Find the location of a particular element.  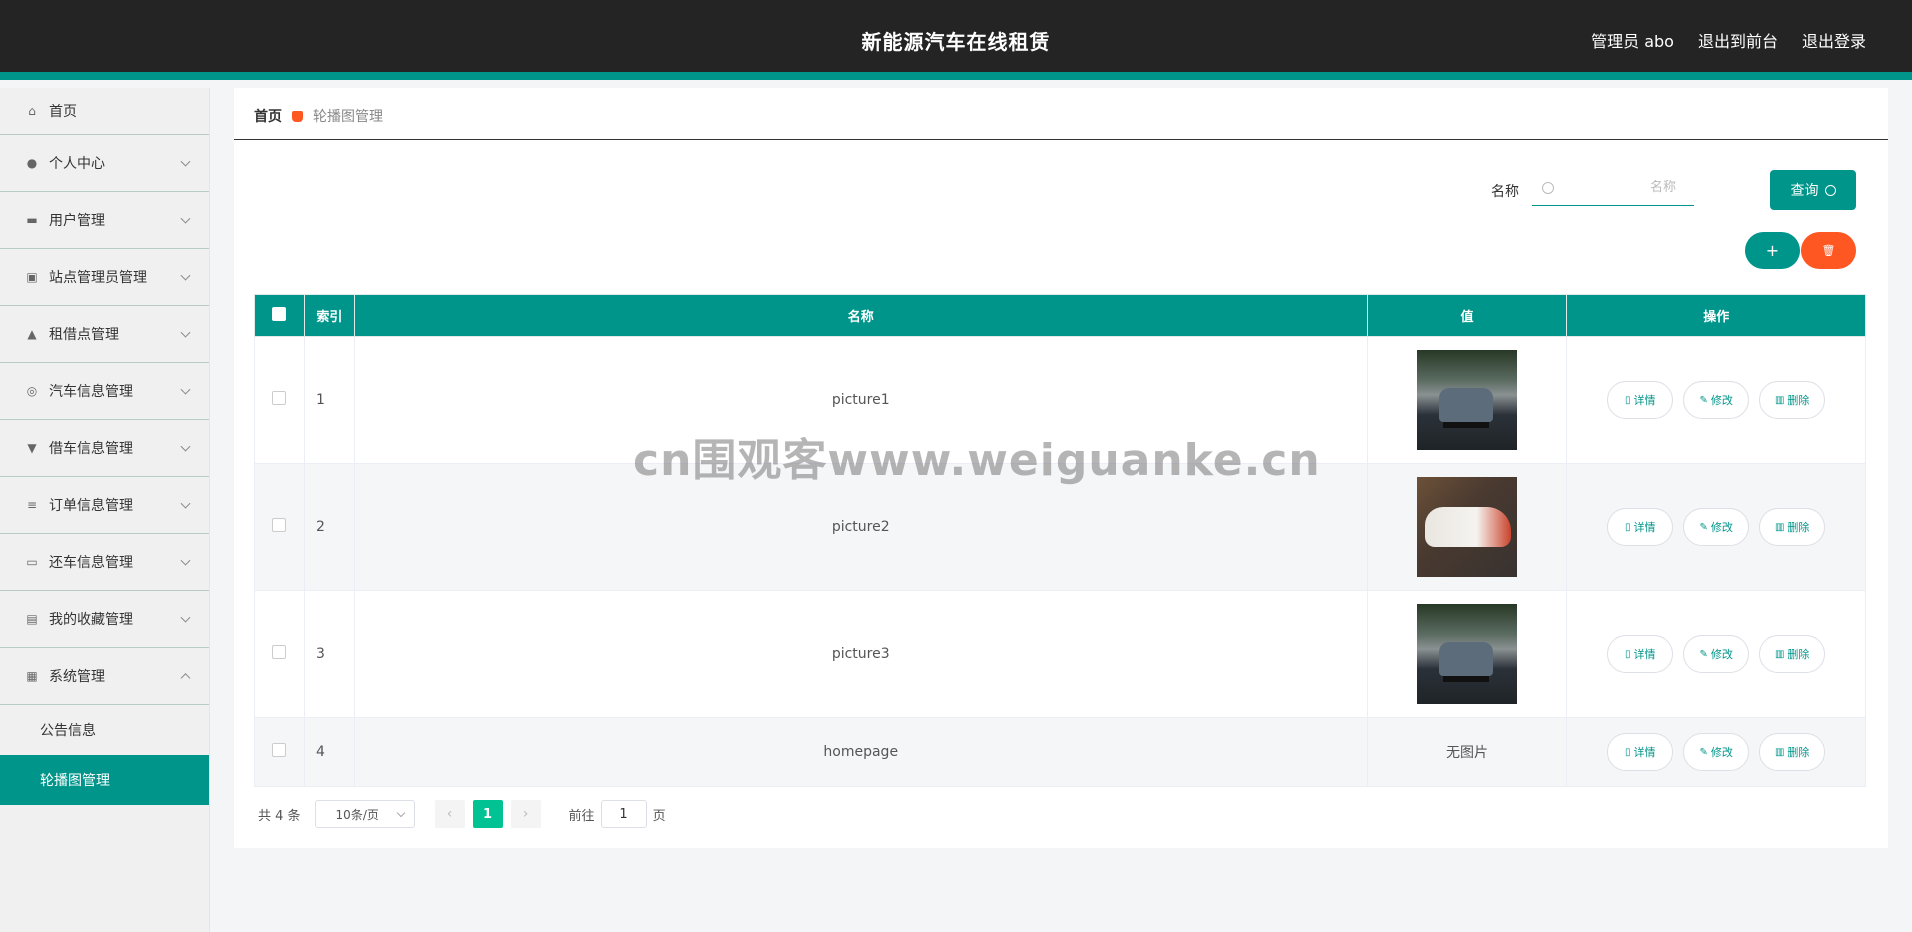

admin-label: 管理员 abo is located at coordinates (1632, 41).